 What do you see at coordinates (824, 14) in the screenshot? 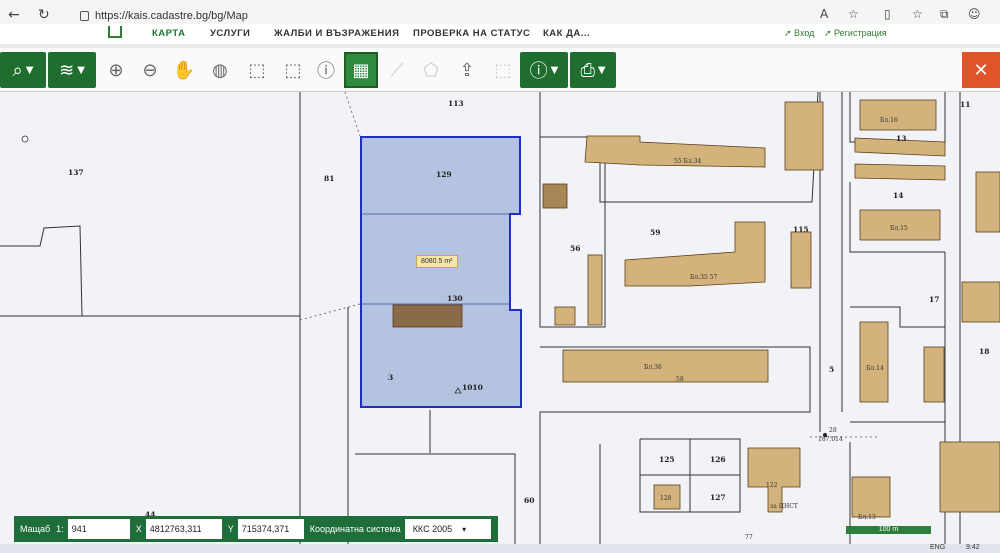
I see `read-aloud-icon: A` at bounding box center [824, 14].